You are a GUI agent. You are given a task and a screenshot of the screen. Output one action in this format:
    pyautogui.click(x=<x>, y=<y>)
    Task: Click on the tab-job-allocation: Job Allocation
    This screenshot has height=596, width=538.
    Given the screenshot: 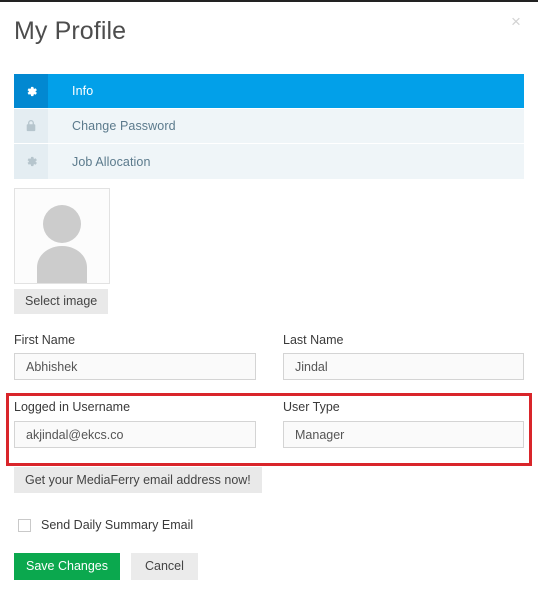 What is the action you would take?
    pyautogui.click(x=269, y=161)
    